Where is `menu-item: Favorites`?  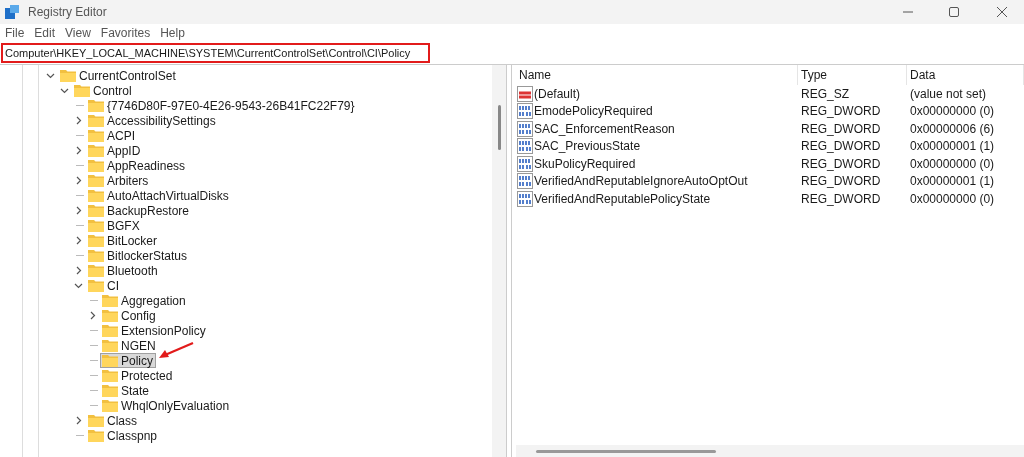 menu-item: Favorites is located at coordinates (125, 33).